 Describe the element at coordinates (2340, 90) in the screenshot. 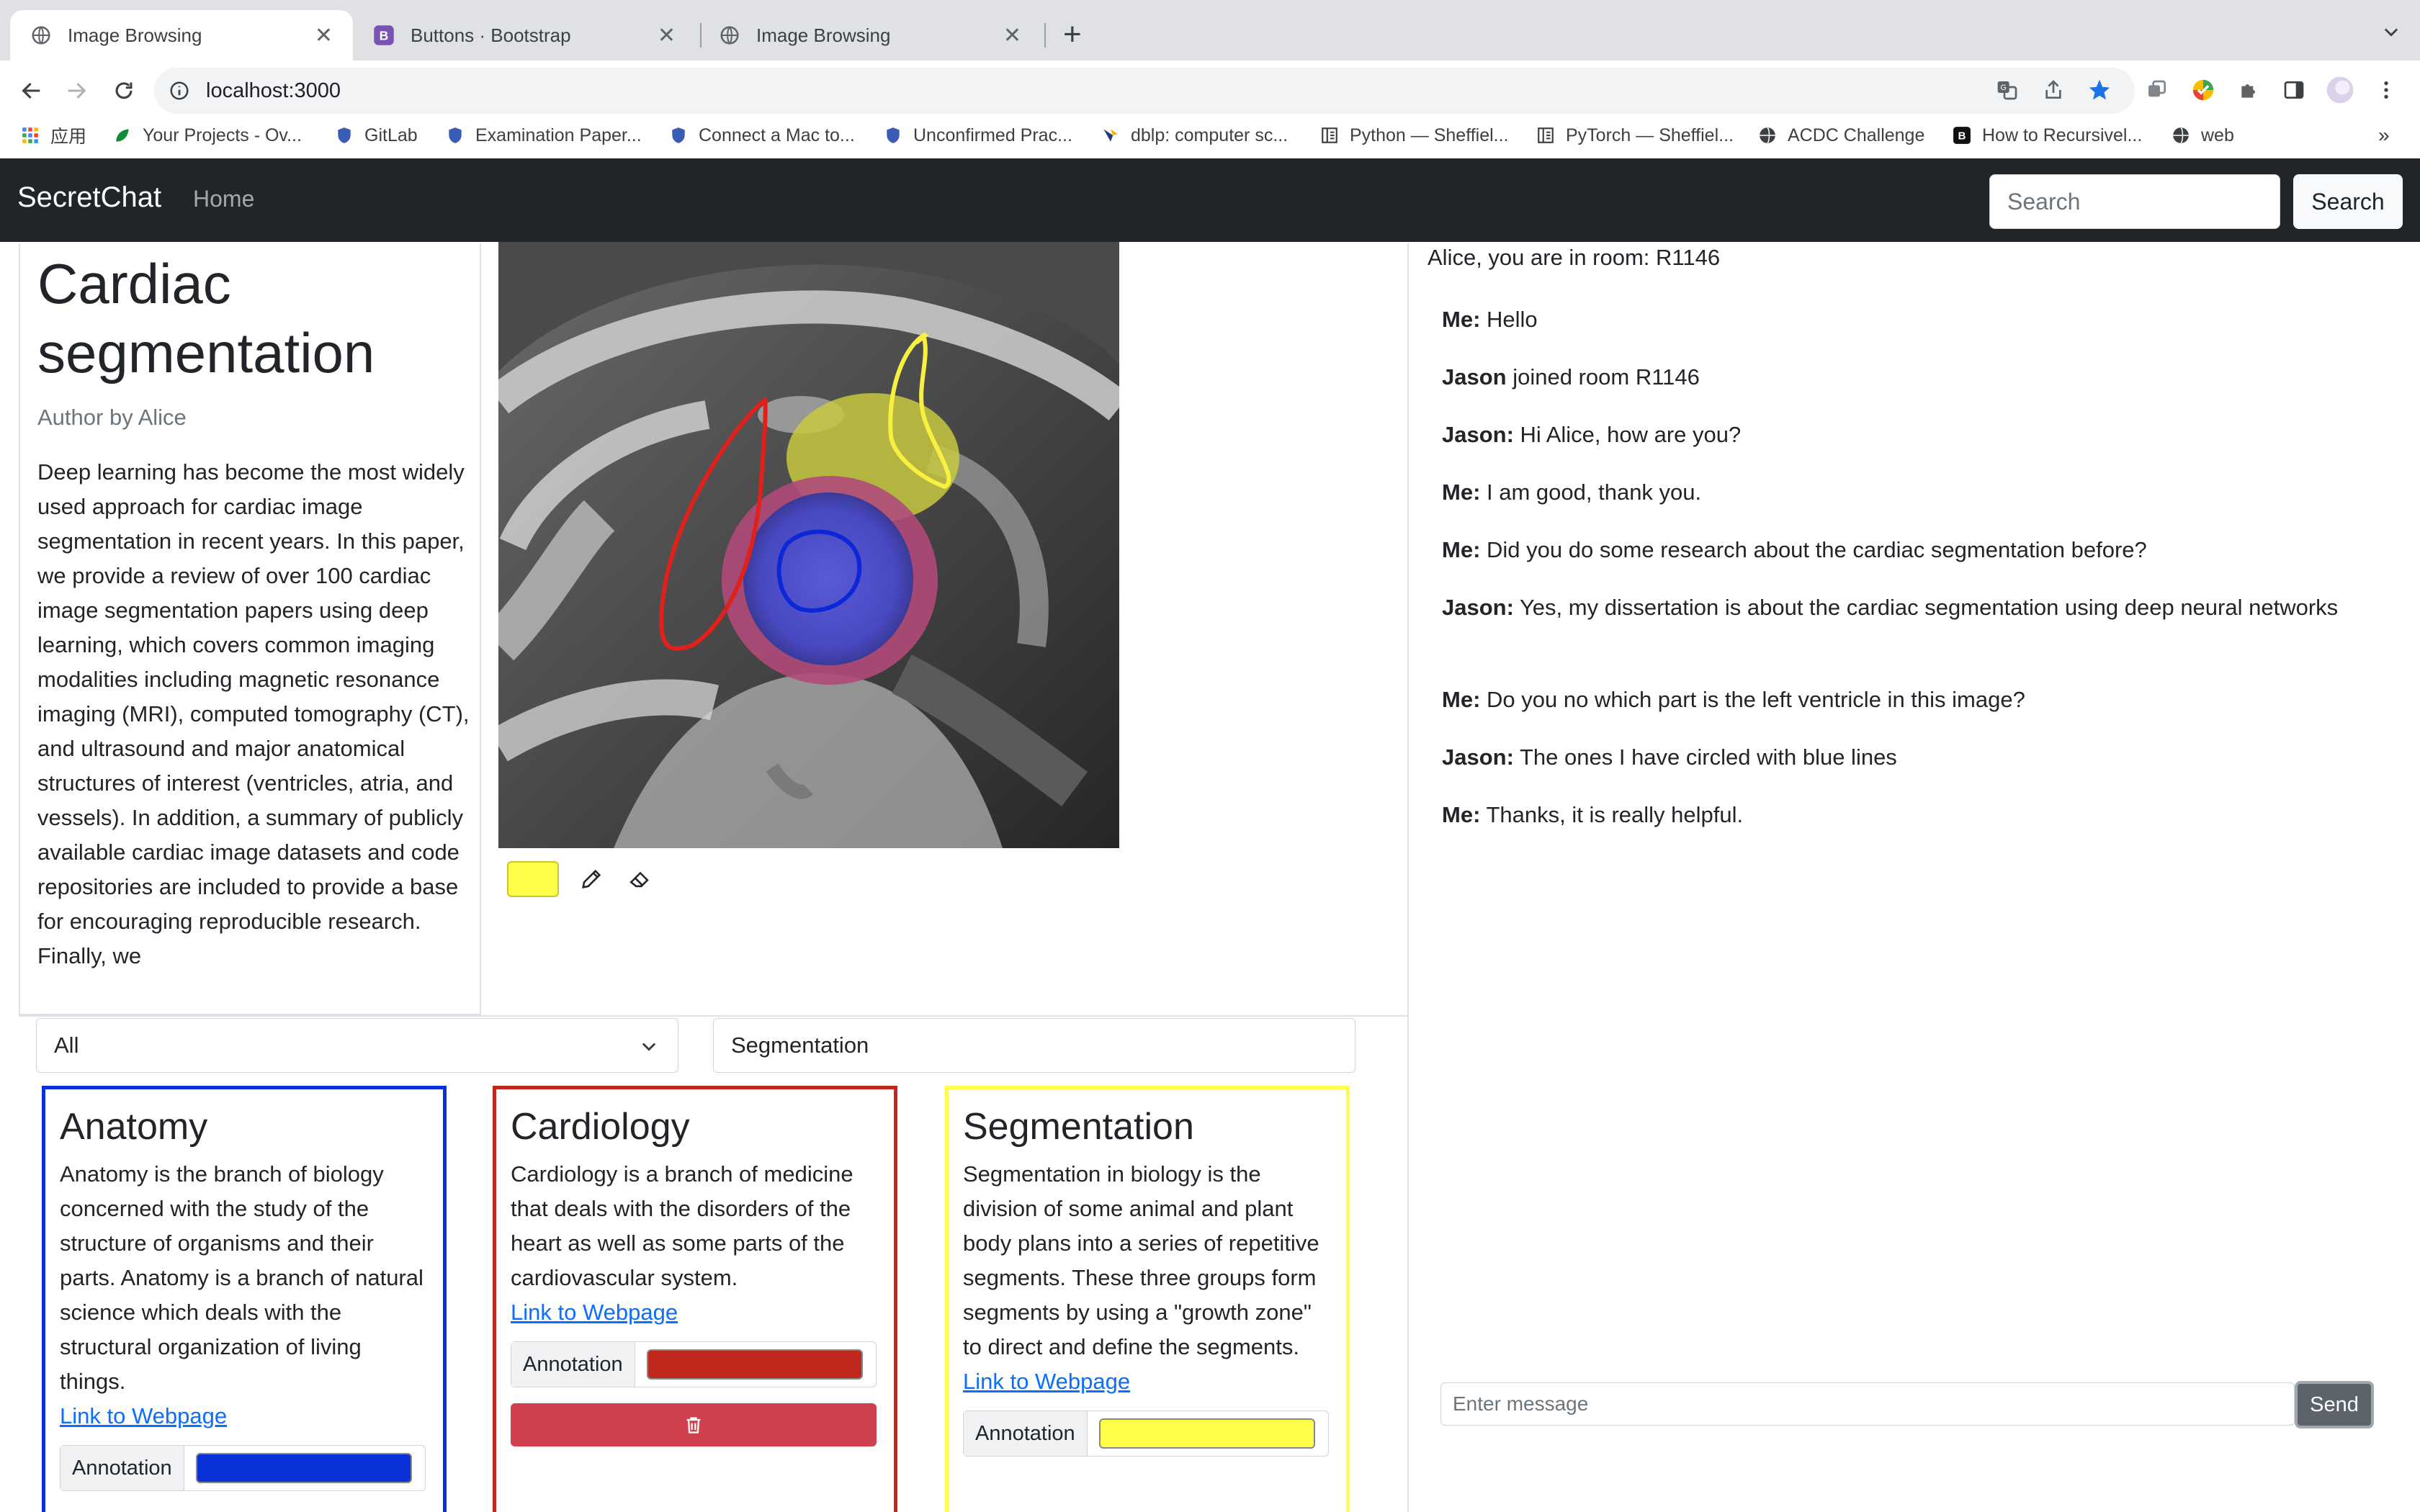

I see `profile-avatar-icon` at that location.